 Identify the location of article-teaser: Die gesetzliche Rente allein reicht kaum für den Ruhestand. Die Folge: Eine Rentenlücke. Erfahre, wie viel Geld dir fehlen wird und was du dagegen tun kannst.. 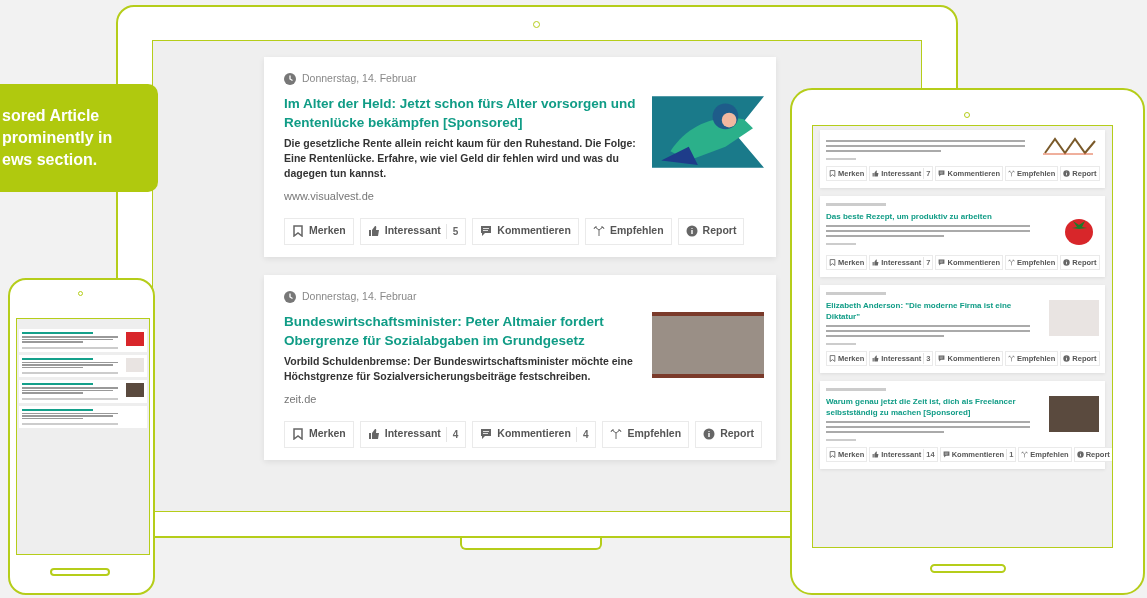
(460, 158).